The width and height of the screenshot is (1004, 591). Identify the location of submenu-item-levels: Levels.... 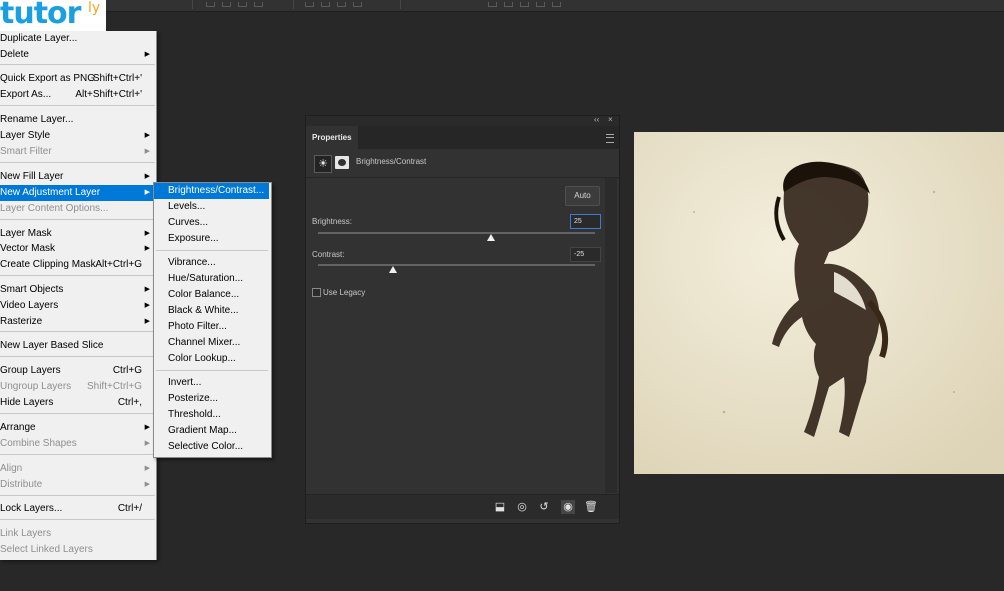
(211, 207).